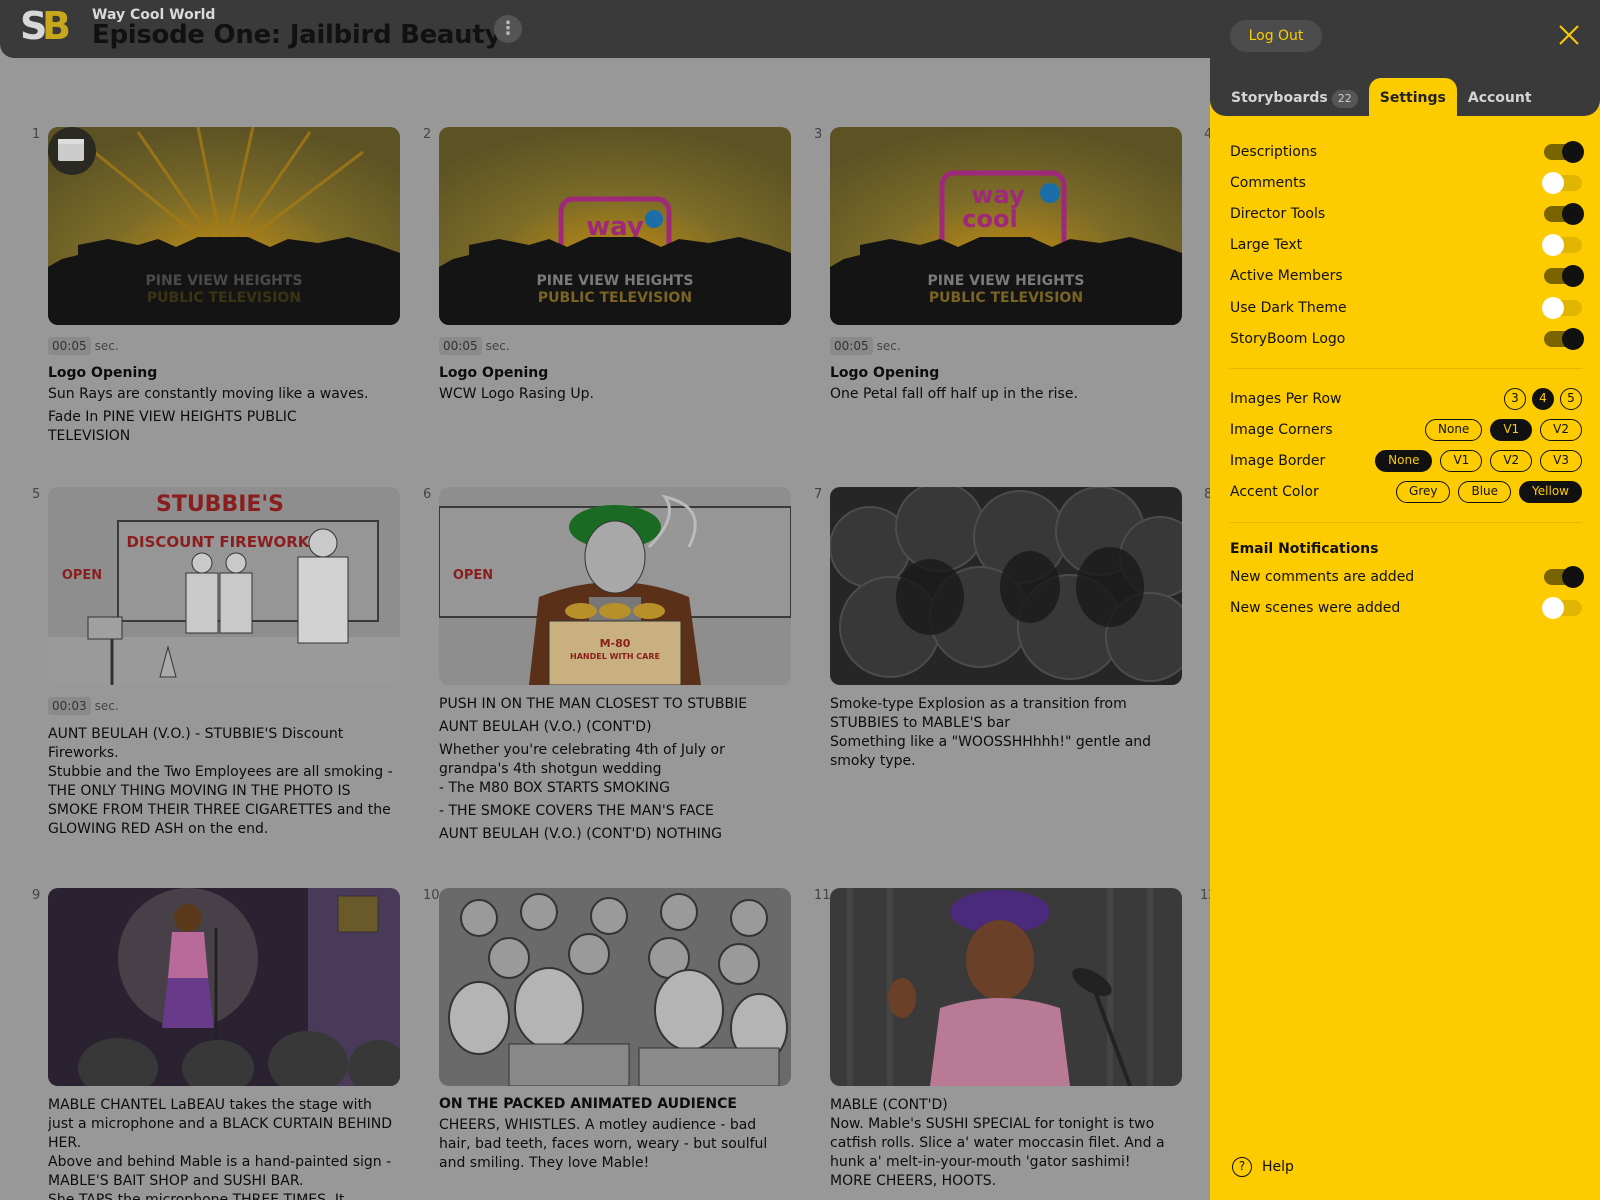 Image resolution: width=1600 pixels, height=1200 pixels. I want to click on setting-storyboom-logo: StoryBoom Logo, so click(1407, 338).